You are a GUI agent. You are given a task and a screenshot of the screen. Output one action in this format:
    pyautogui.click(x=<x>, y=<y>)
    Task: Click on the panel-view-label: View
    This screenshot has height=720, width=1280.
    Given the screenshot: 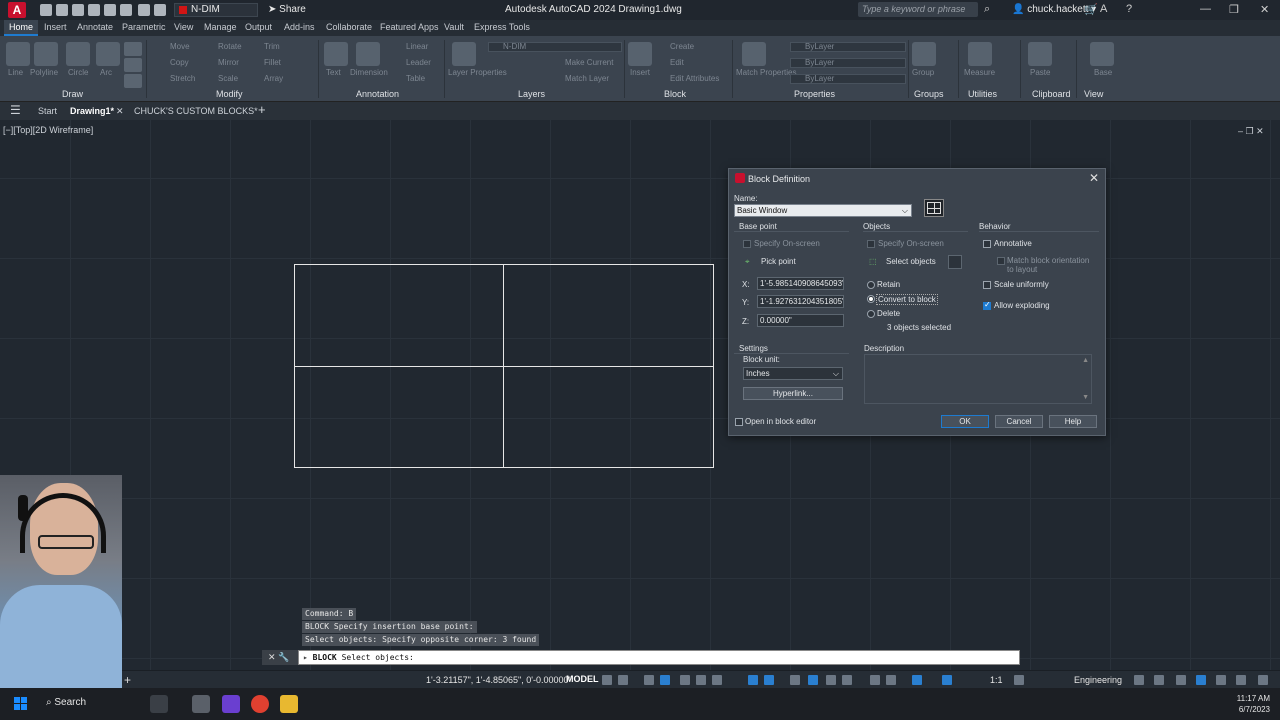 What is the action you would take?
    pyautogui.click(x=1093, y=94)
    